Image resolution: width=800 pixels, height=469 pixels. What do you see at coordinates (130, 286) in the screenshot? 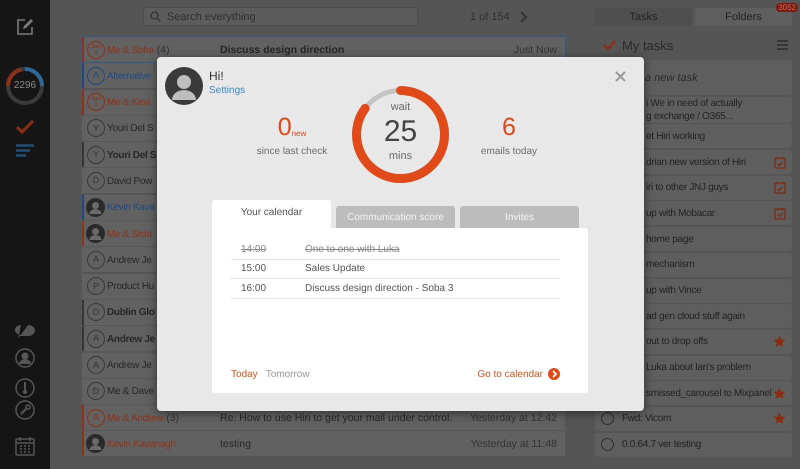
I see `sender-name: Product Hu` at bounding box center [130, 286].